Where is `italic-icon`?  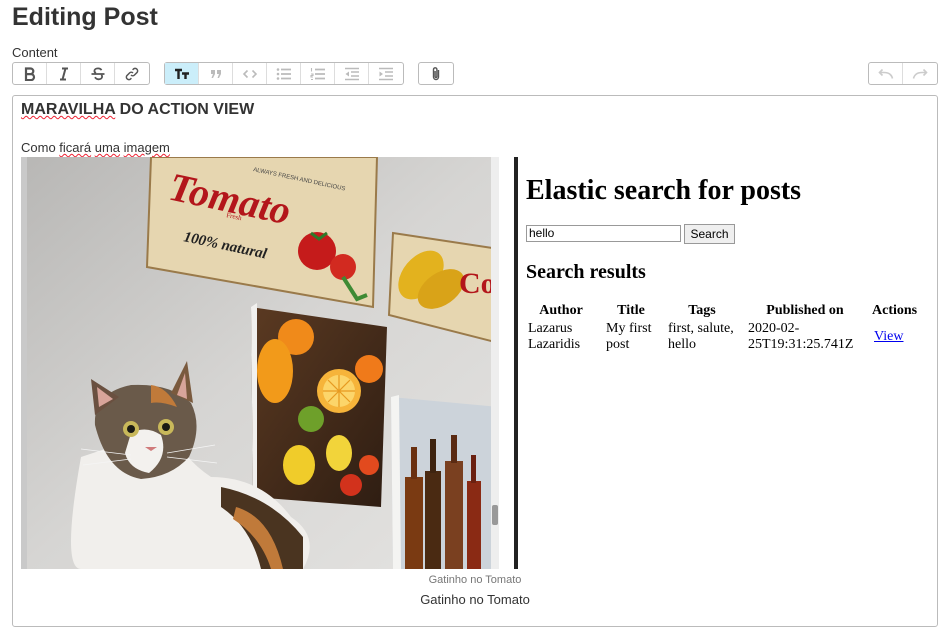
italic-icon is located at coordinates (63, 73).